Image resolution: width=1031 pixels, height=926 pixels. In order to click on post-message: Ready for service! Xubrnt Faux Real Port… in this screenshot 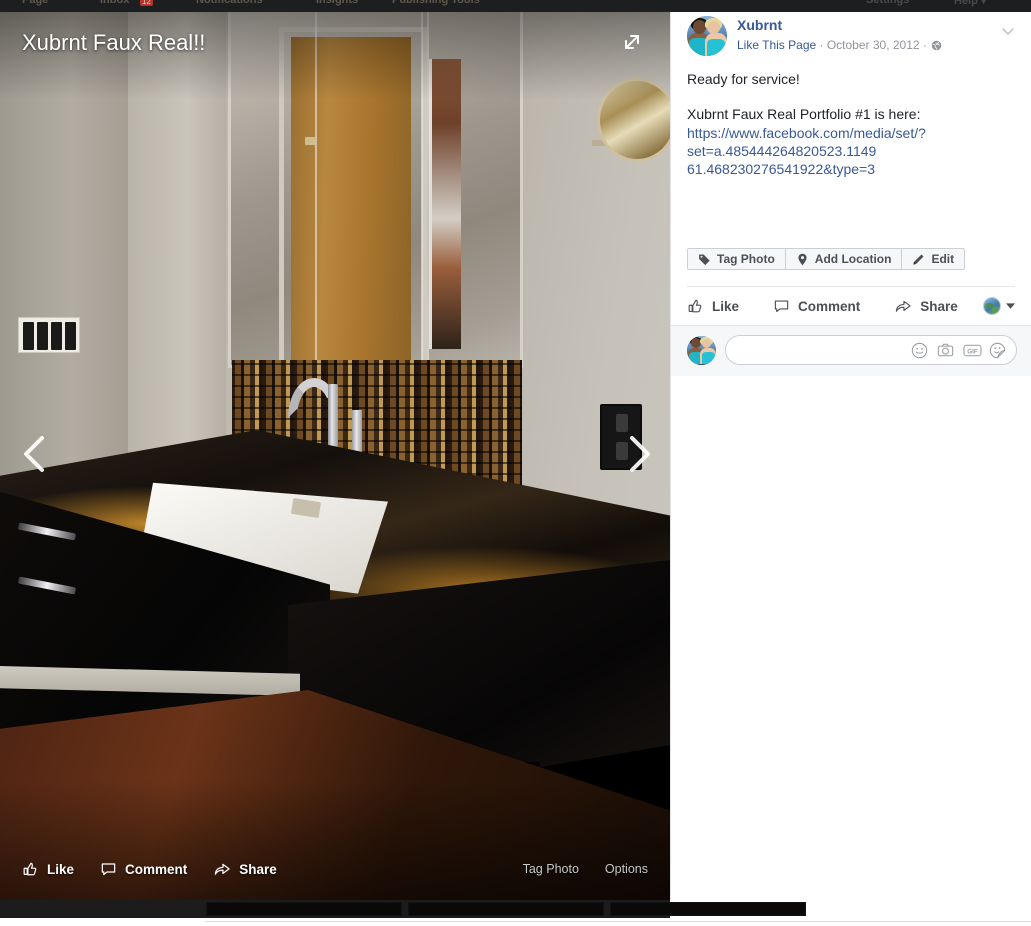, I will do `click(851, 117)`.